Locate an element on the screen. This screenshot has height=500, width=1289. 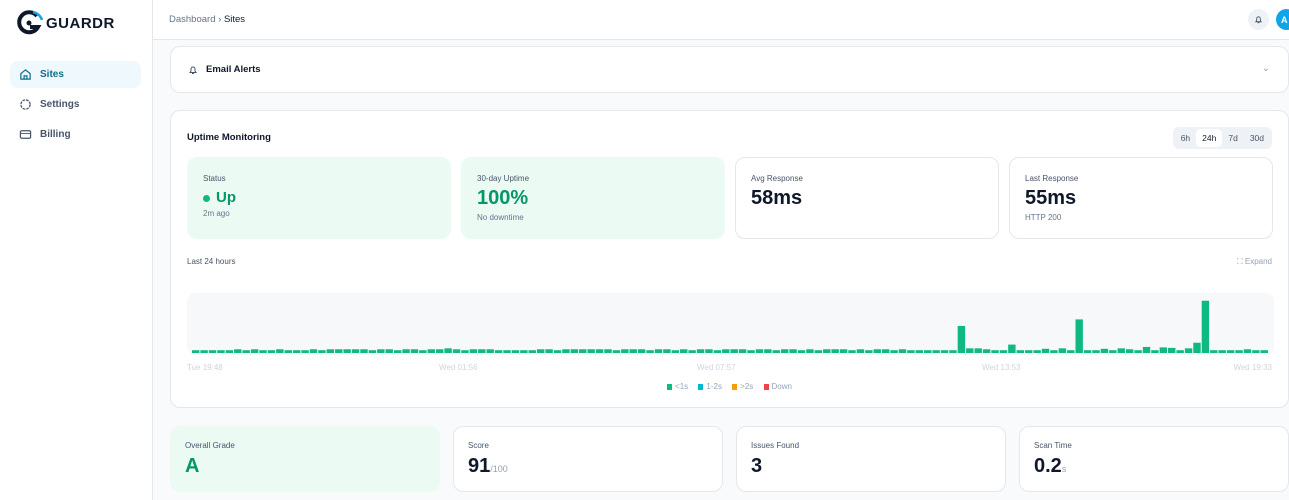
credit-card-icon is located at coordinates (25, 134).